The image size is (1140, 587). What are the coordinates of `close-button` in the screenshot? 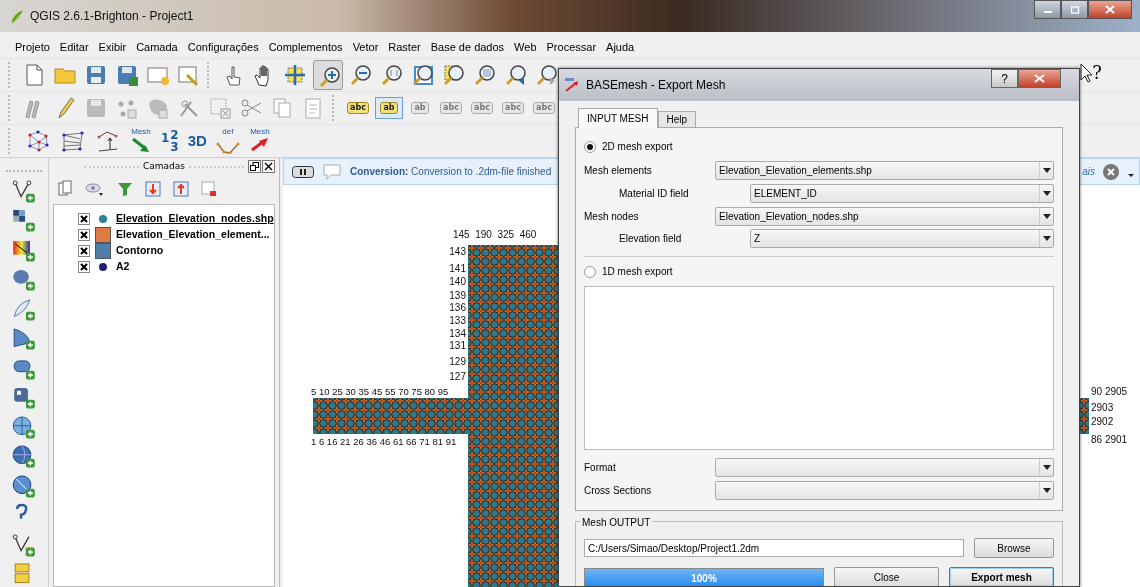 It's located at (1110, 9).